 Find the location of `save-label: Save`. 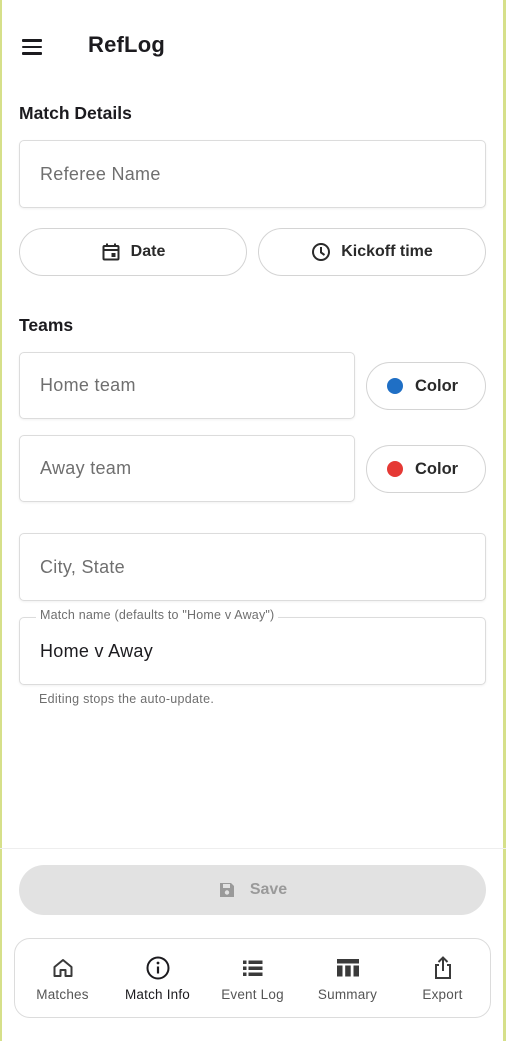

save-label: Save is located at coordinates (268, 889).